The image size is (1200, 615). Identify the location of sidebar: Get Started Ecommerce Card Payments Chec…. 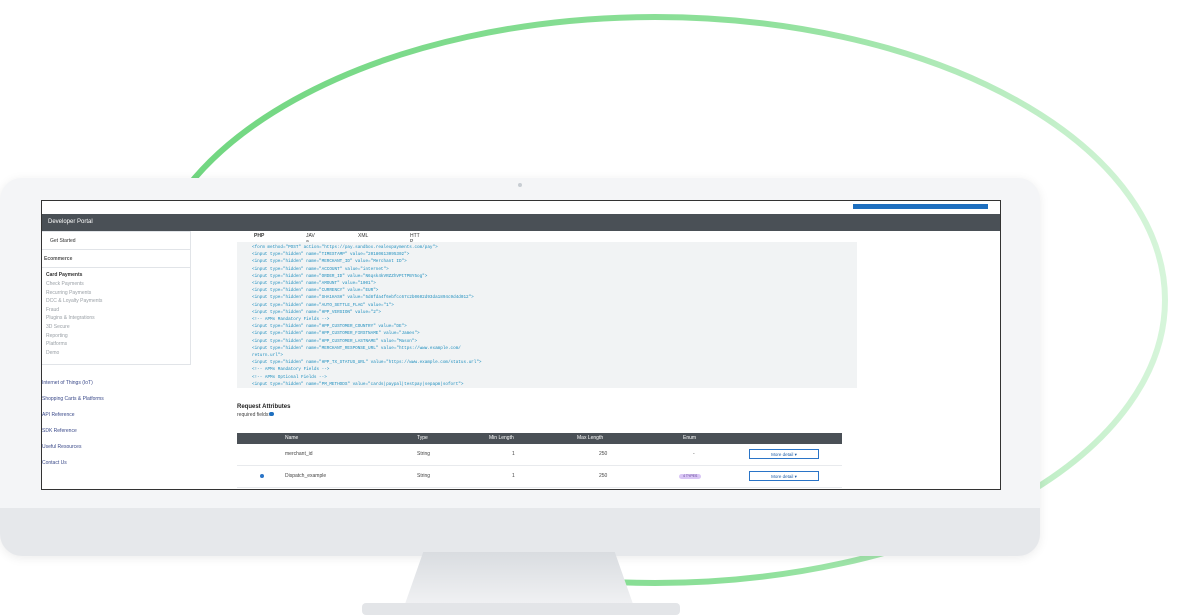
(117, 360).